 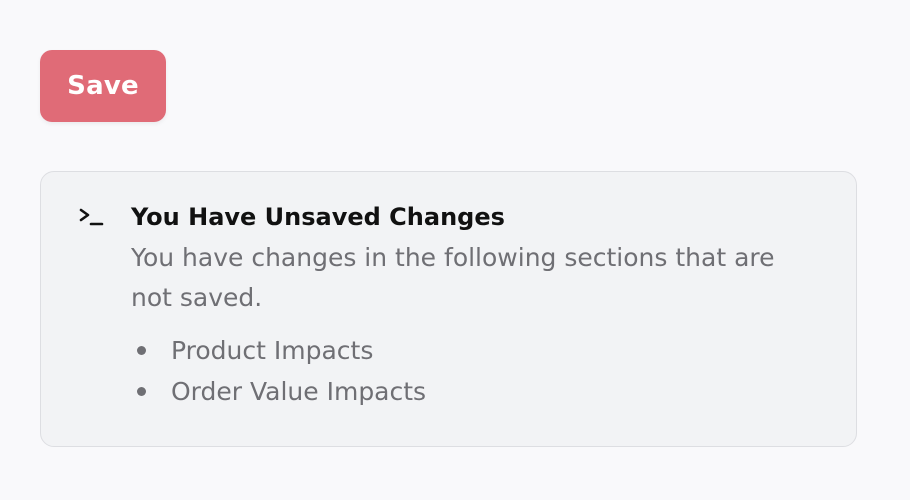 I want to click on list-item-label: Order Value Impacts, so click(x=299, y=391).